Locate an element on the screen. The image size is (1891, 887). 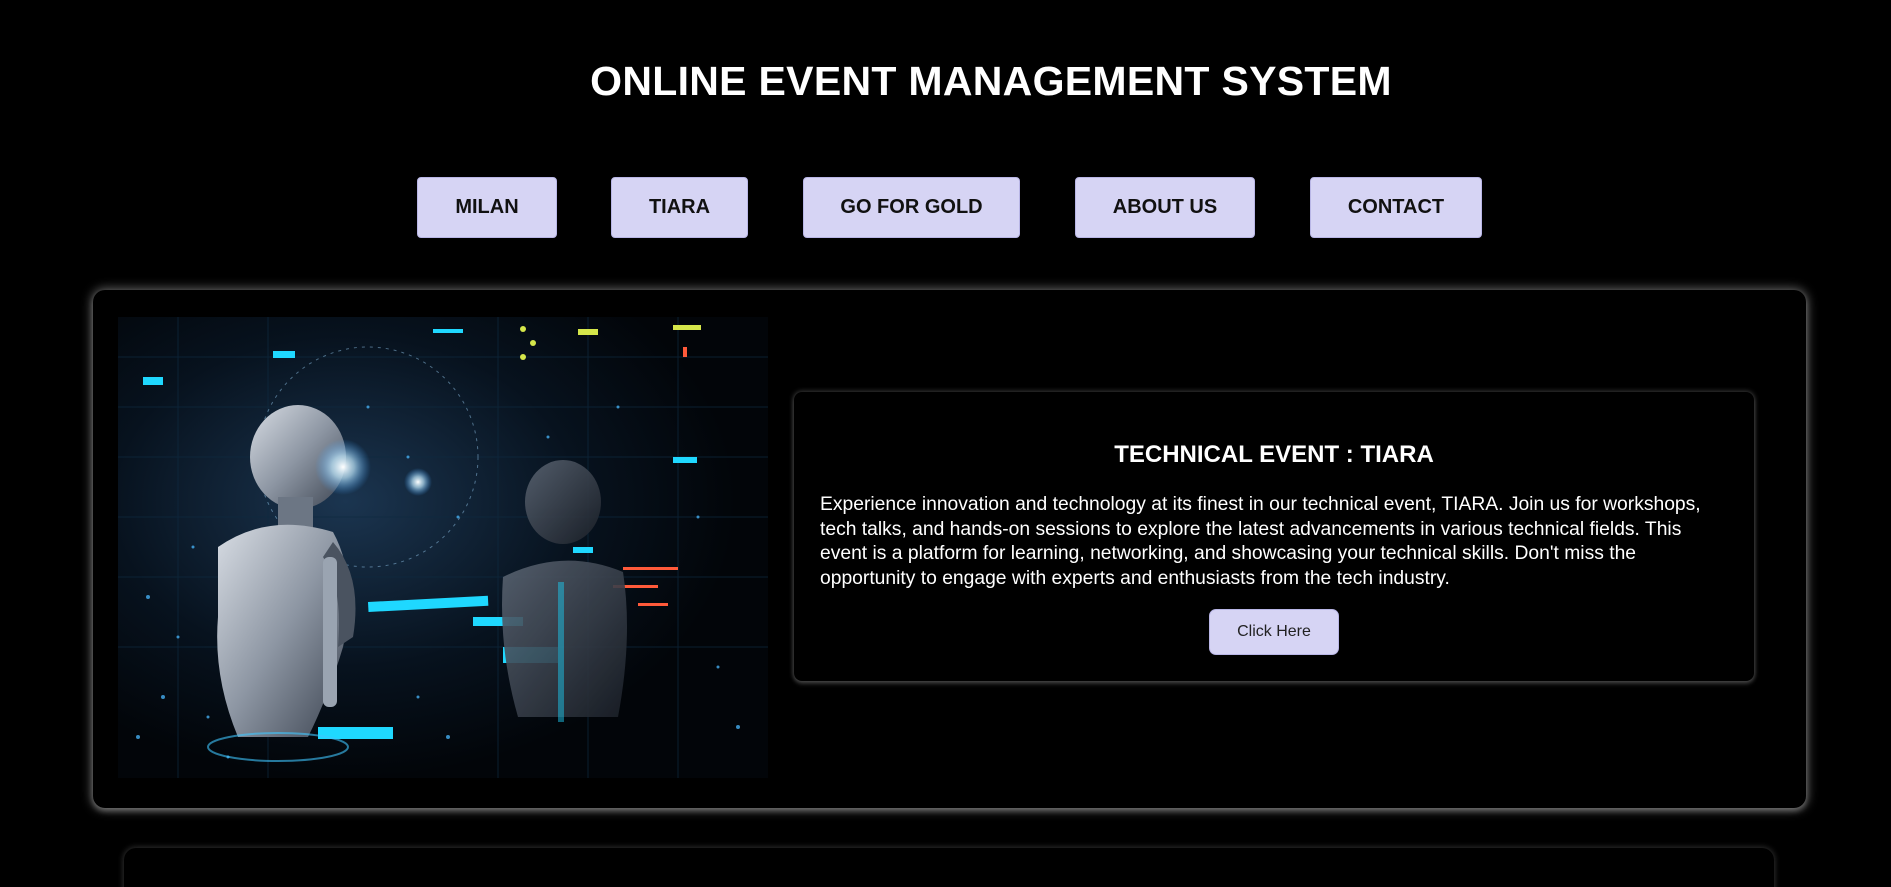
nav-button-about-us: ABOUT US is located at coordinates (1165, 207).